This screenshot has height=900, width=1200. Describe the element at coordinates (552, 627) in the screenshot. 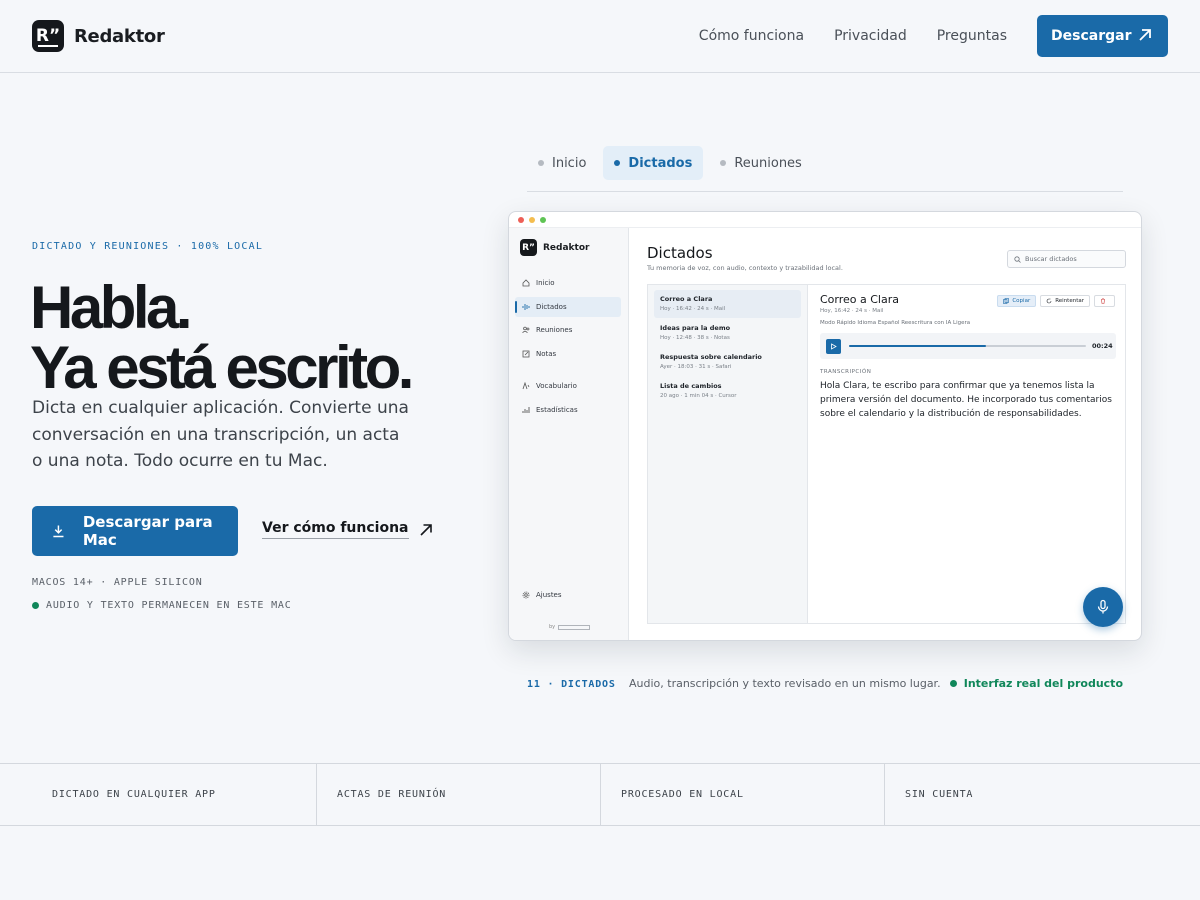

I see `sidebar-credit-label: by` at that location.